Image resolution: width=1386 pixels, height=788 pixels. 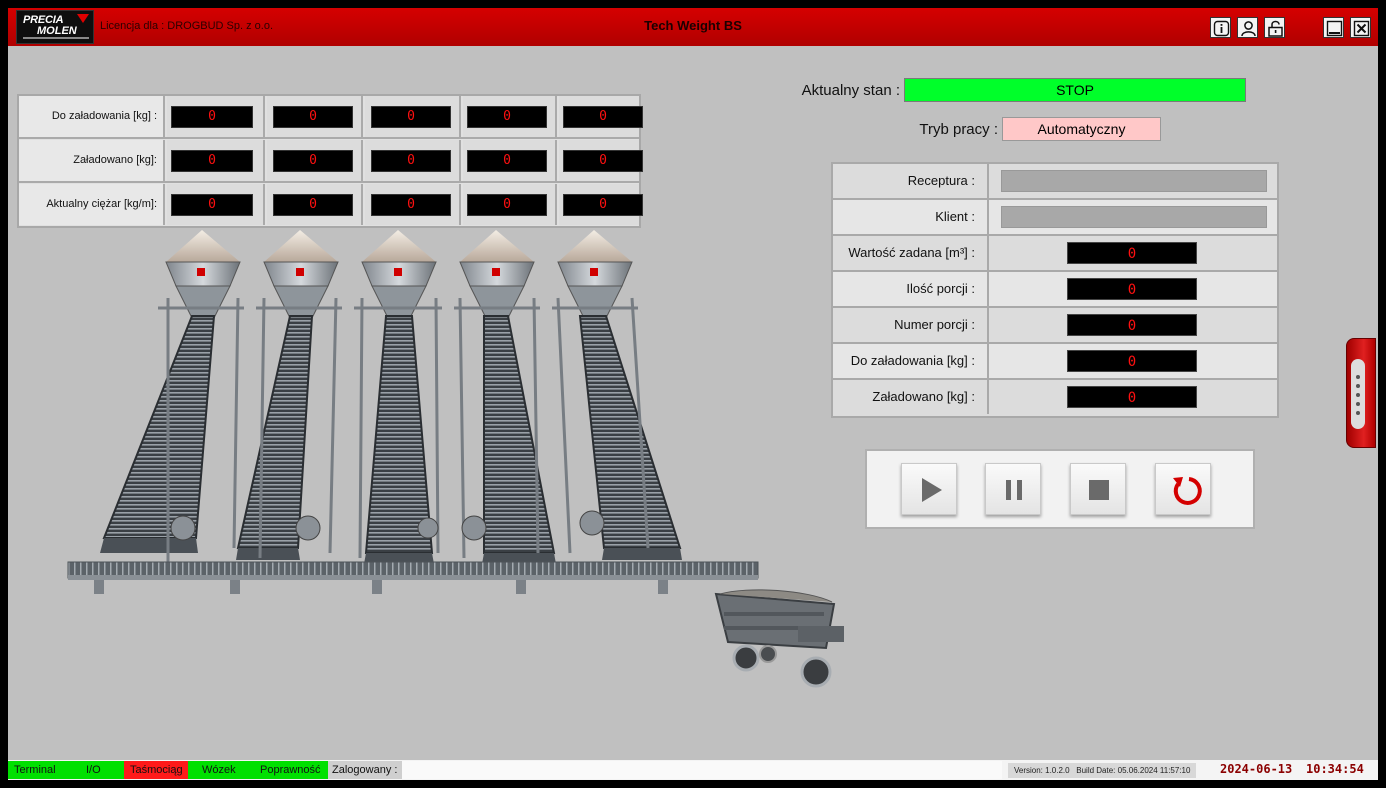 I want to click on status-conveyor: Taśmociąg, so click(x=156, y=770).